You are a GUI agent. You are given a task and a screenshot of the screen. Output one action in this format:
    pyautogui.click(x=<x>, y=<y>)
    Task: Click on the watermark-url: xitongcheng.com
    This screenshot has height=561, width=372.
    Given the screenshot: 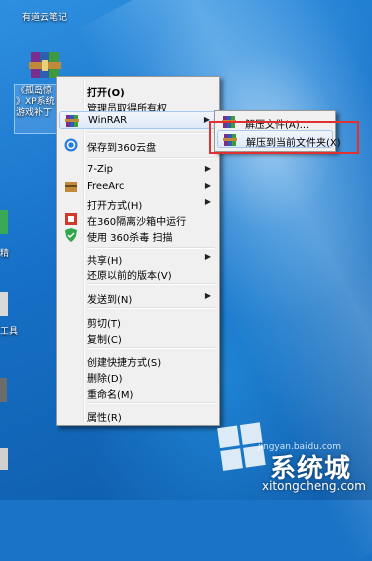 What is the action you would take?
    pyautogui.click(x=314, y=486)
    